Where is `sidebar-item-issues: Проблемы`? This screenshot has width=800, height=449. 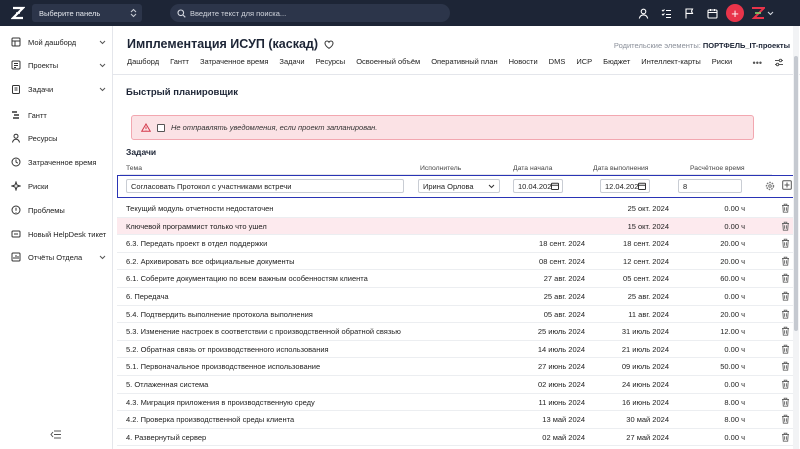 sidebar-item-issues: Проблемы is located at coordinates (56, 210).